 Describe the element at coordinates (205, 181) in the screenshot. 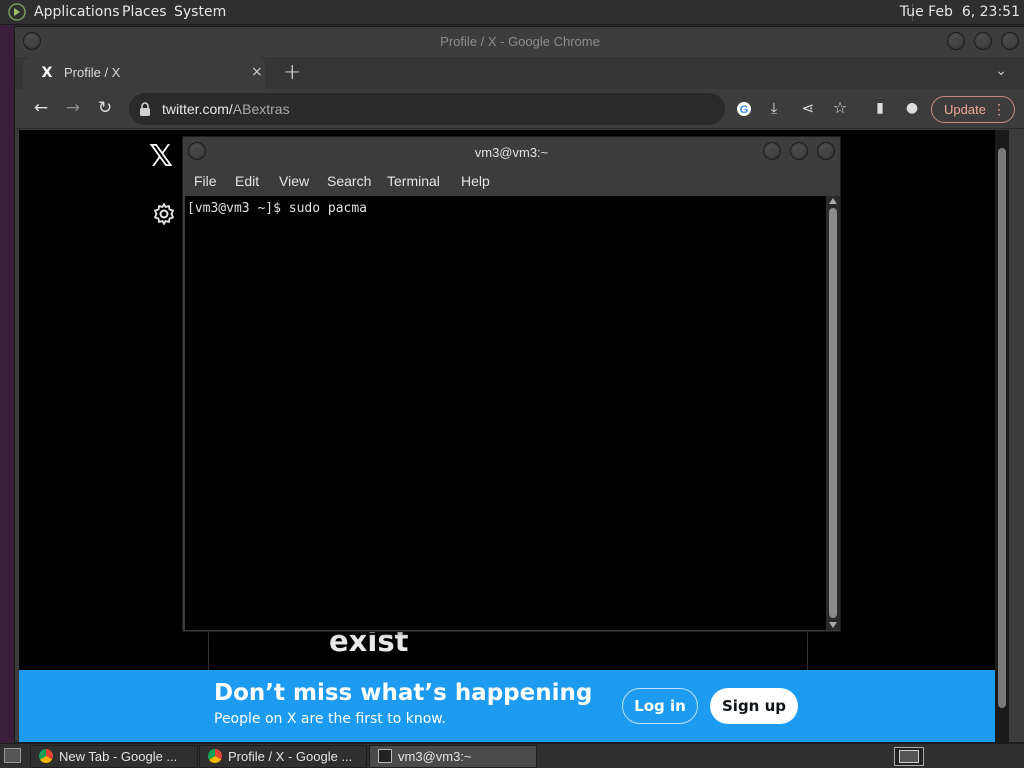

I see `terminal-menu-file: File` at that location.